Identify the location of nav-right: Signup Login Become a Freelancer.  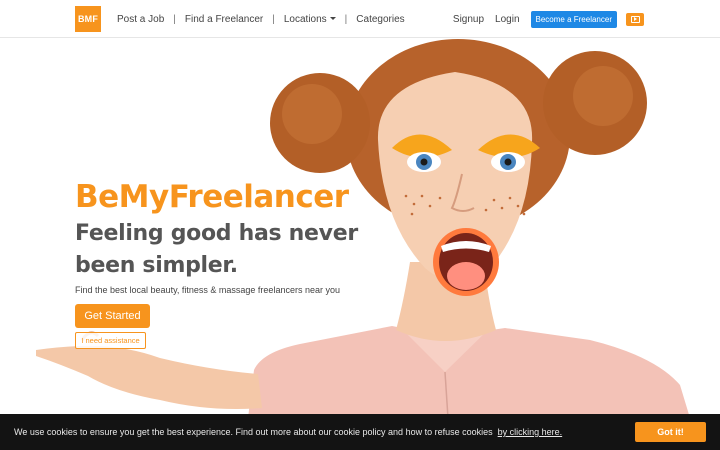
(543, 19).